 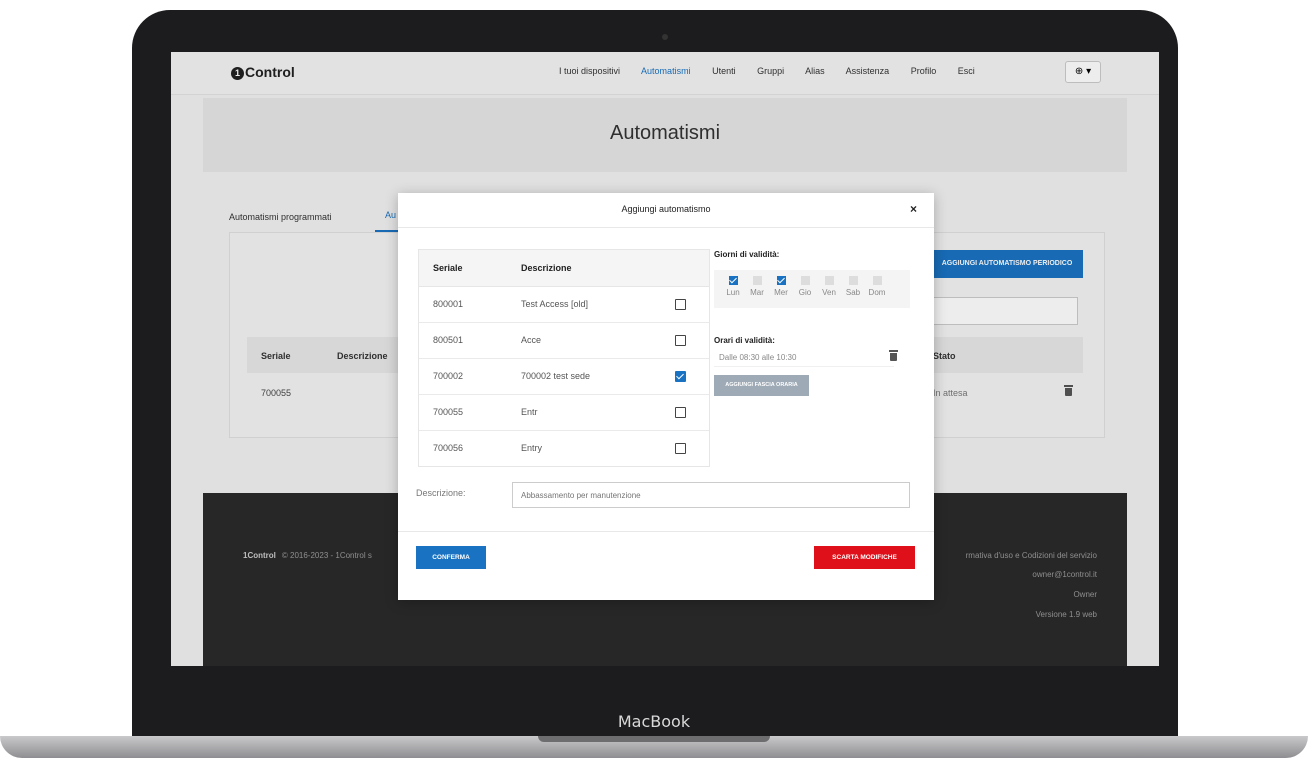 I want to click on day-lun: Lun, so click(x=733, y=286).